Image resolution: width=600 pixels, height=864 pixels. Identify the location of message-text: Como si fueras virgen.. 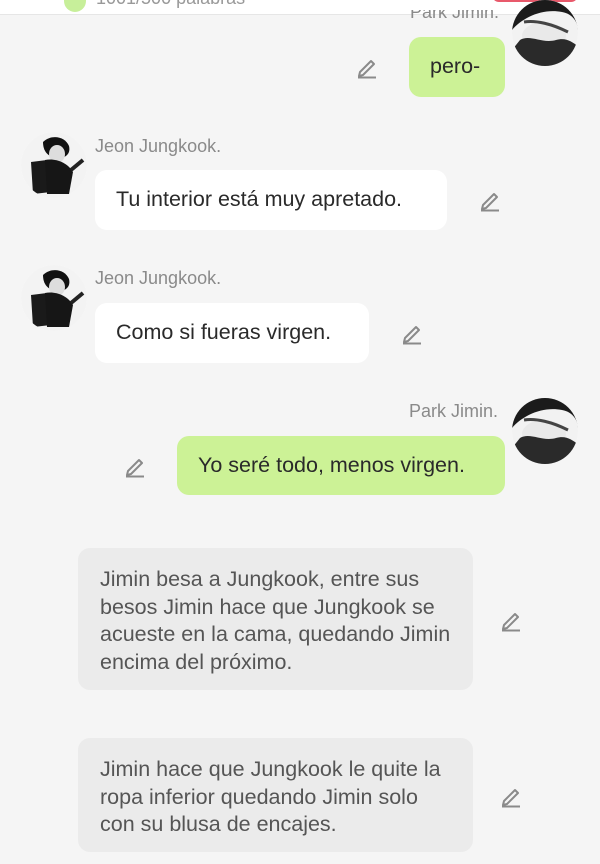
(224, 332).